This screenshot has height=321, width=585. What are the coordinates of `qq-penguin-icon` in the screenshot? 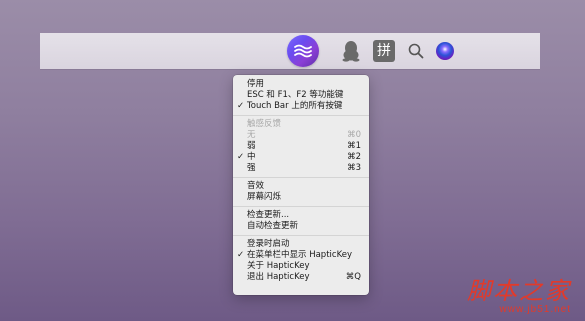 It's located at (351, 51).